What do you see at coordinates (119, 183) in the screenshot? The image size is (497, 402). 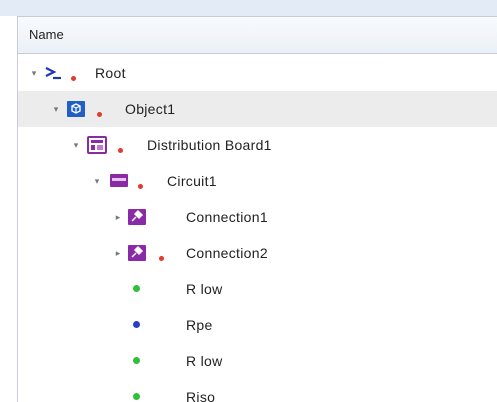 I see `circuit-icon` at bounding box center [119, 183].